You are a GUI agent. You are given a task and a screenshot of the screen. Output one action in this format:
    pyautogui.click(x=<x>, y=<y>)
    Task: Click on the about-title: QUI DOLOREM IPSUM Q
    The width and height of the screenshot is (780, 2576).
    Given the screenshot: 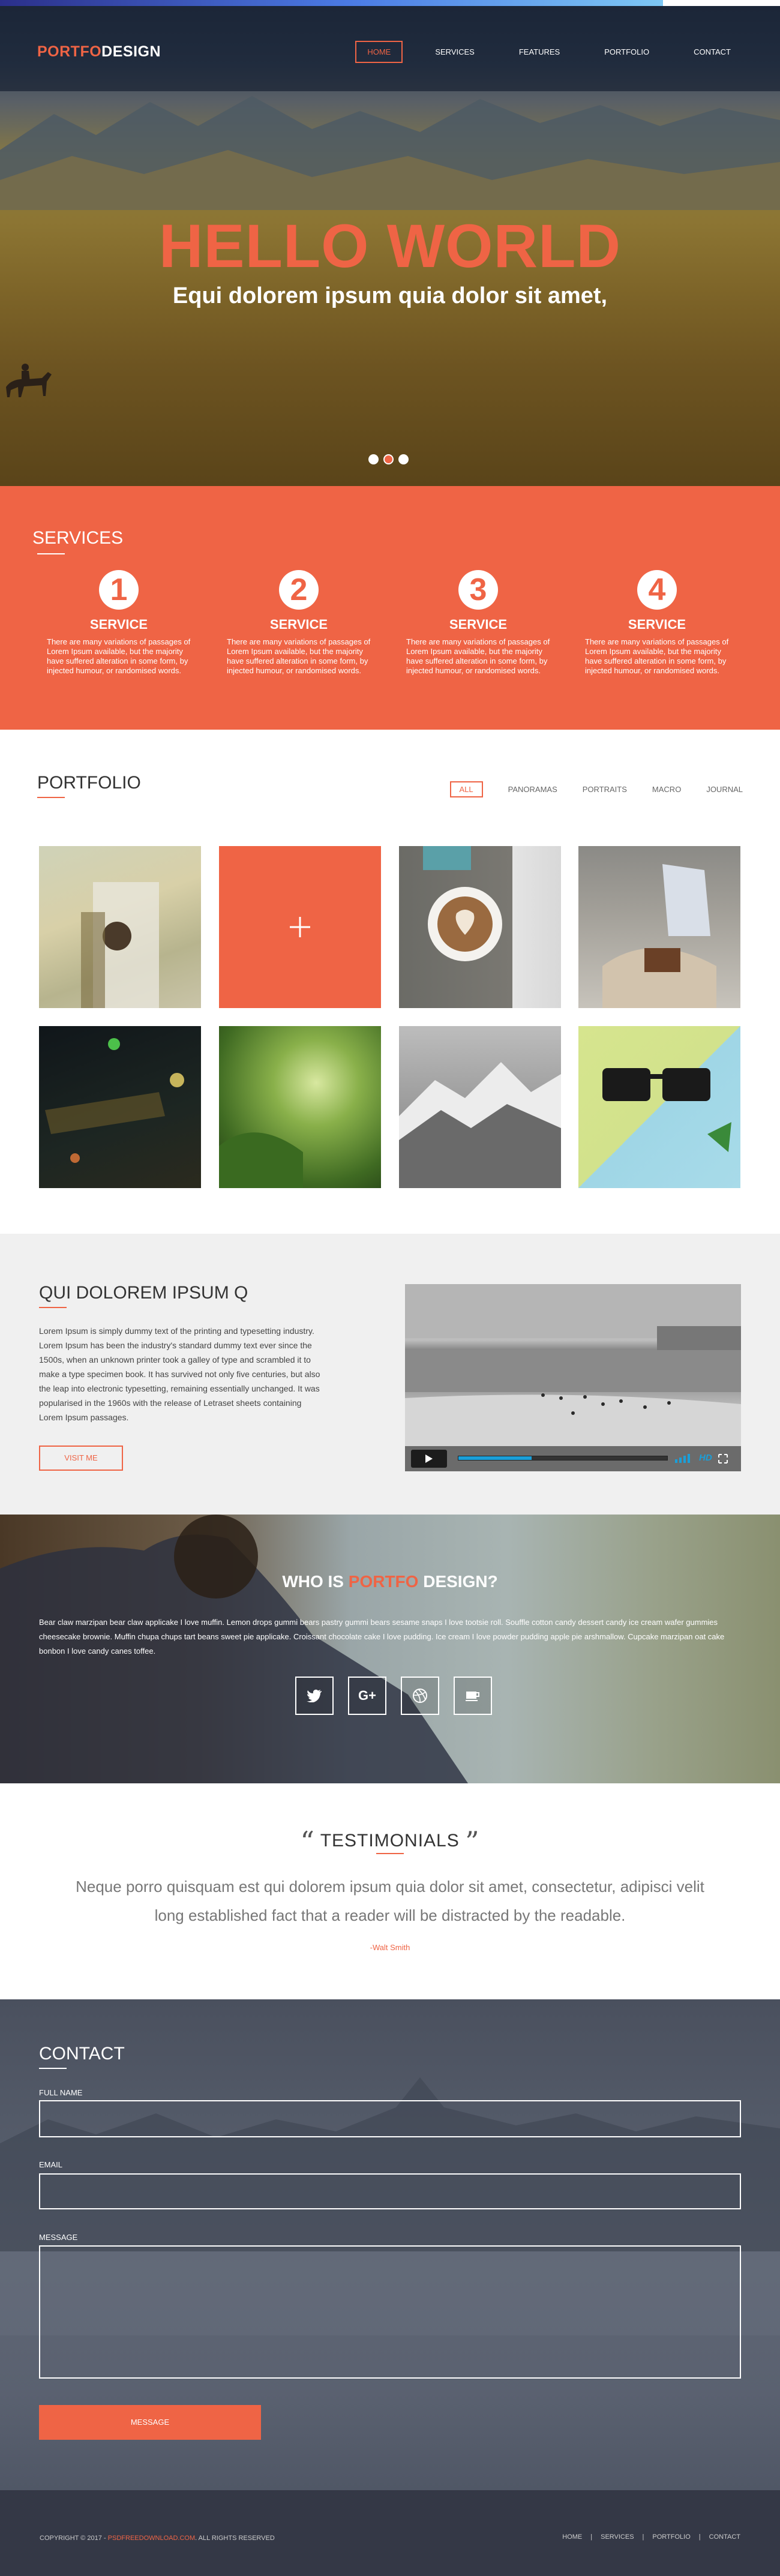 What is the action you would take?
    pyautogui.click(x=143, y=1293)
    